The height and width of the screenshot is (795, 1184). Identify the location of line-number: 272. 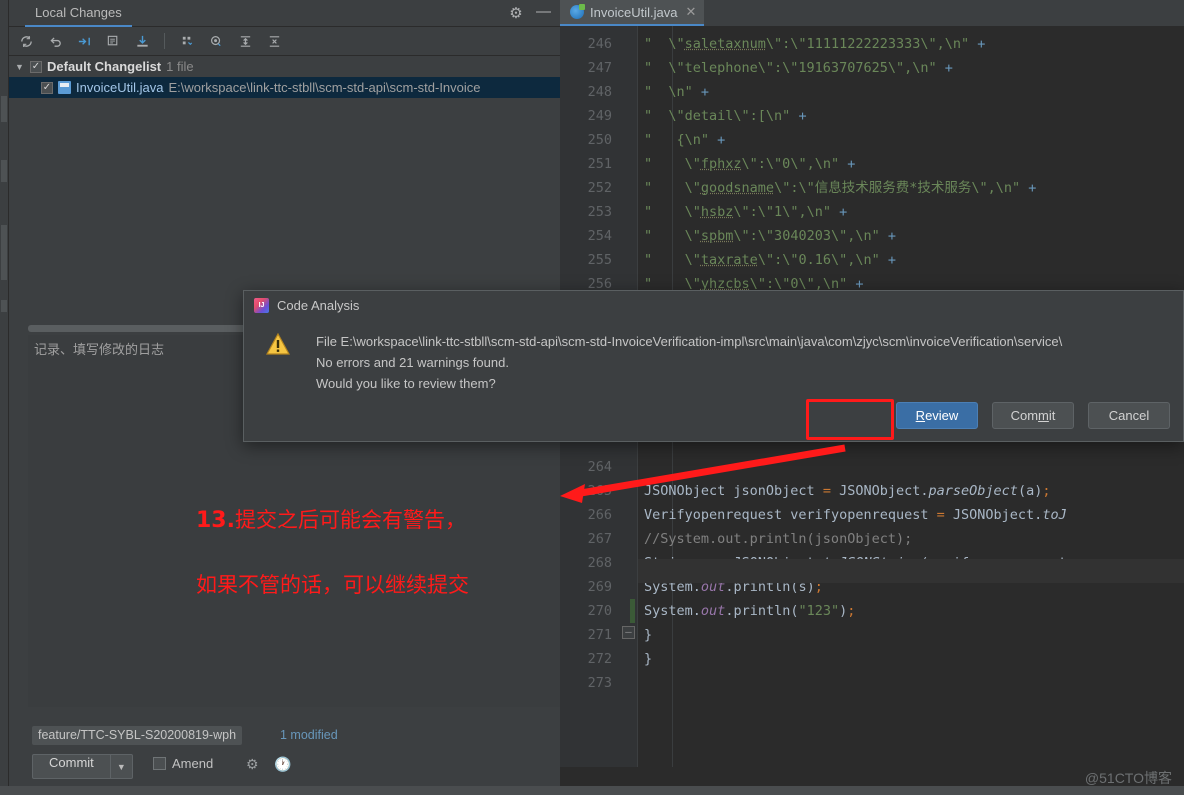
(599, 659).